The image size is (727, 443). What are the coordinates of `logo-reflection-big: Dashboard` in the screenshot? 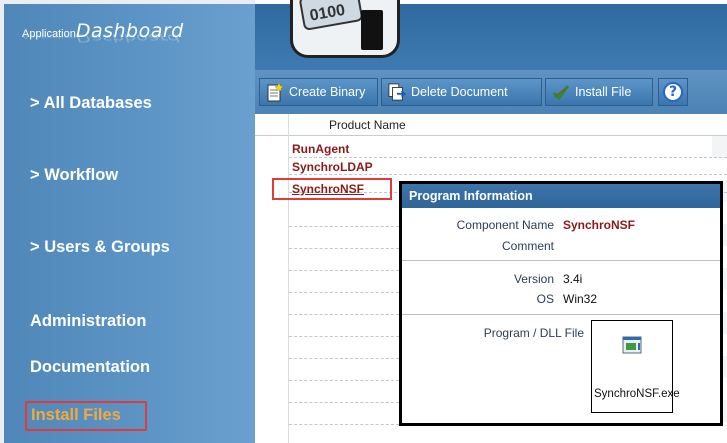 It's located at (127, 37).